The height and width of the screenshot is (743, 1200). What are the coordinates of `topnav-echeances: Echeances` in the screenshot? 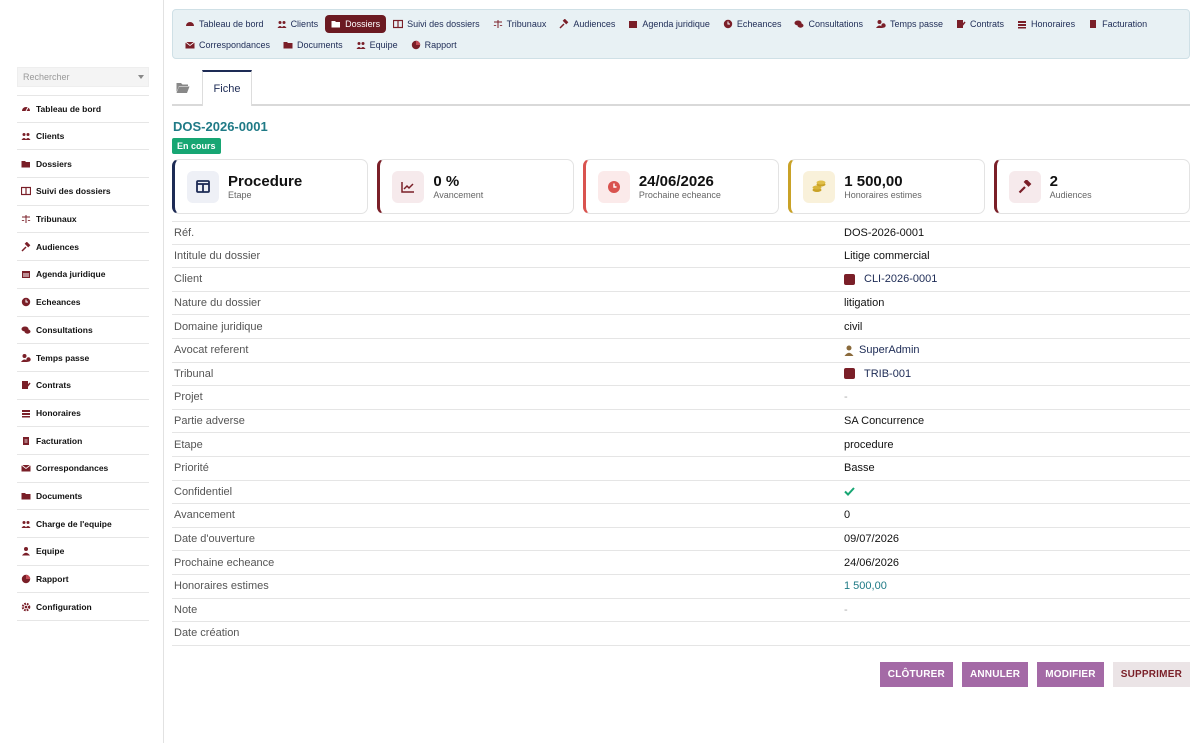 It's located at (752, 24).